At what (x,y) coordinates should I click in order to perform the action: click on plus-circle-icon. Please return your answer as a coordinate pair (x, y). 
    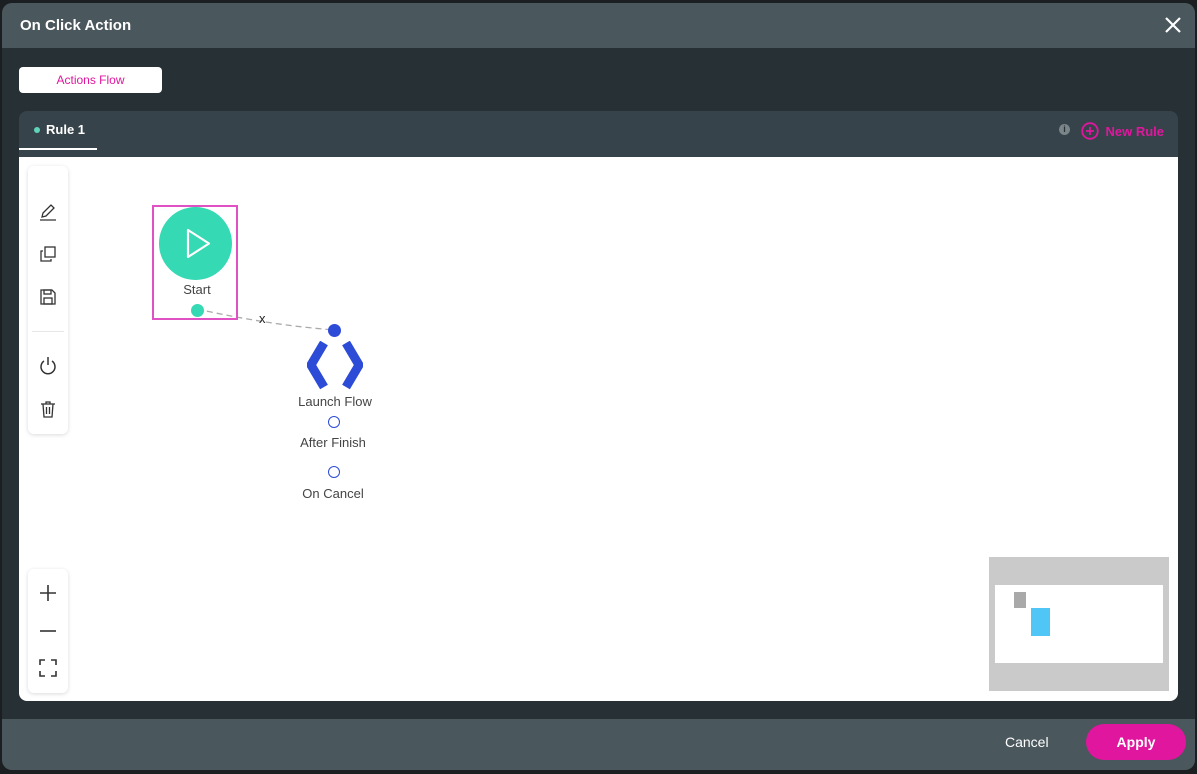
    Looking at the image, I should click on (1090, 131).